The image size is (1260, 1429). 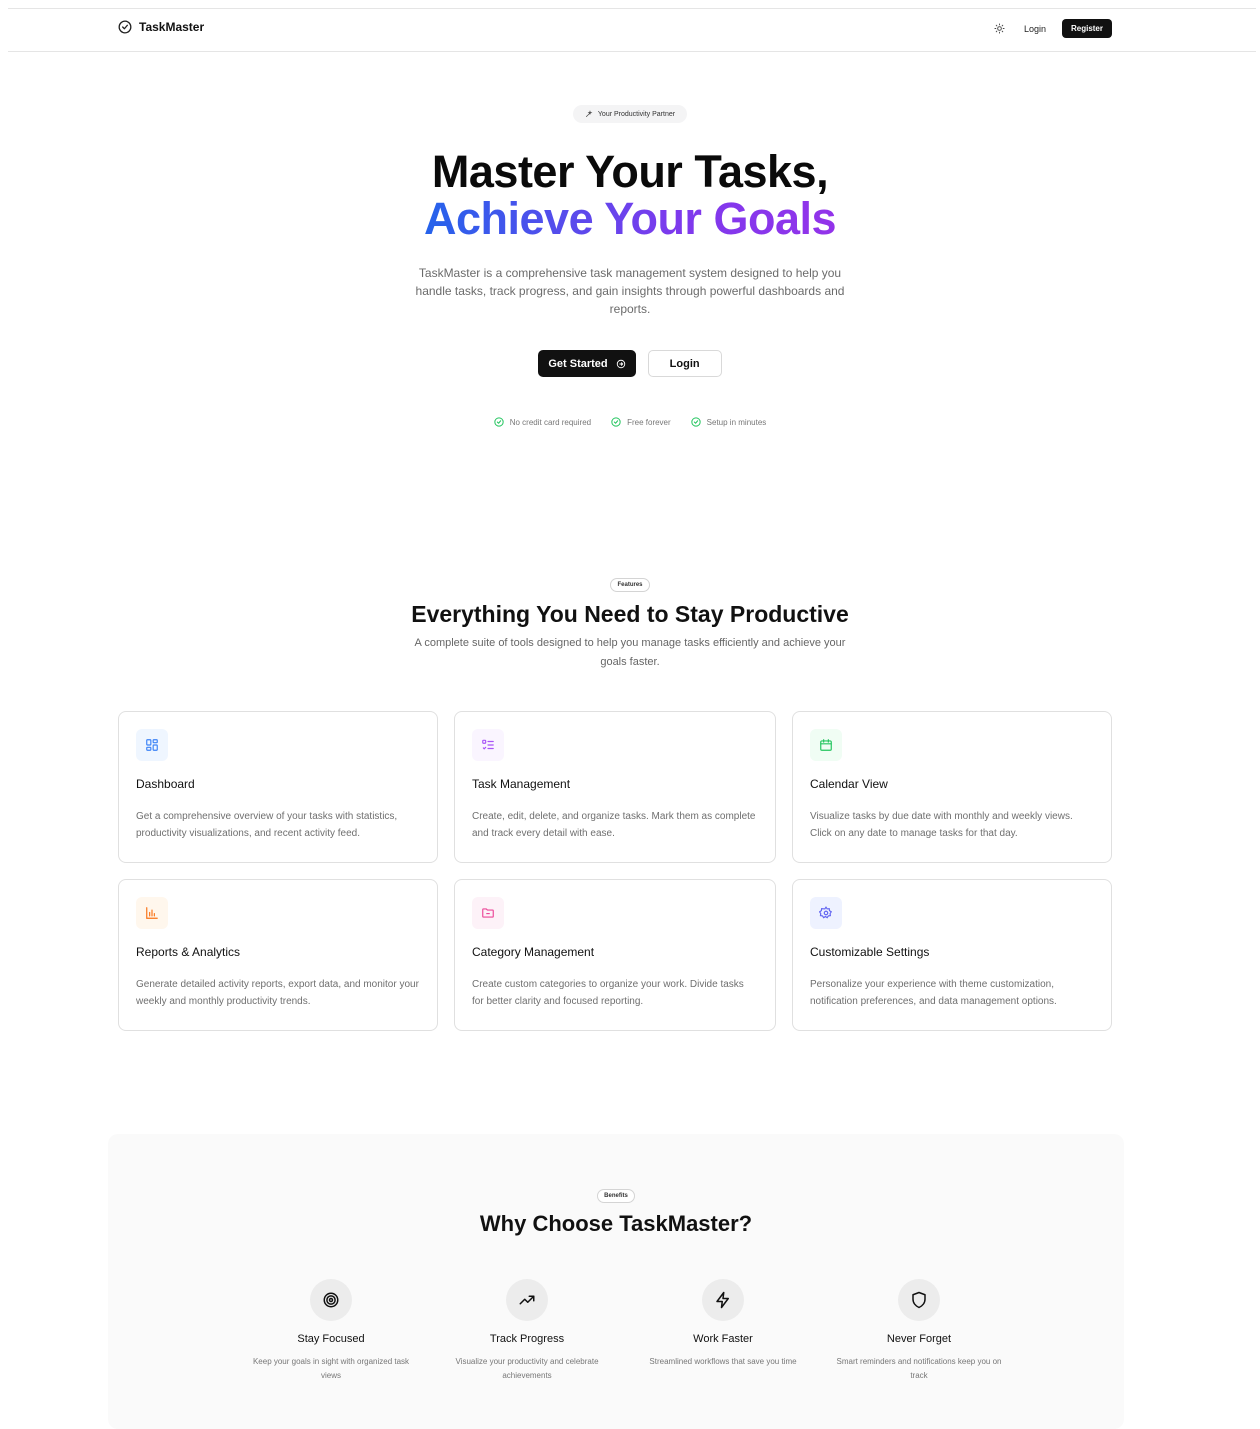 I want to click on shield-icon, so click(x=919, y=1300).